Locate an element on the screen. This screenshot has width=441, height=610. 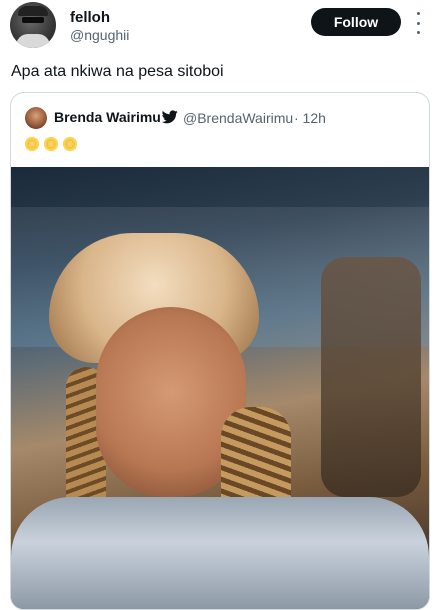
quoted-emoji-row is located at coordinates (51, 145).